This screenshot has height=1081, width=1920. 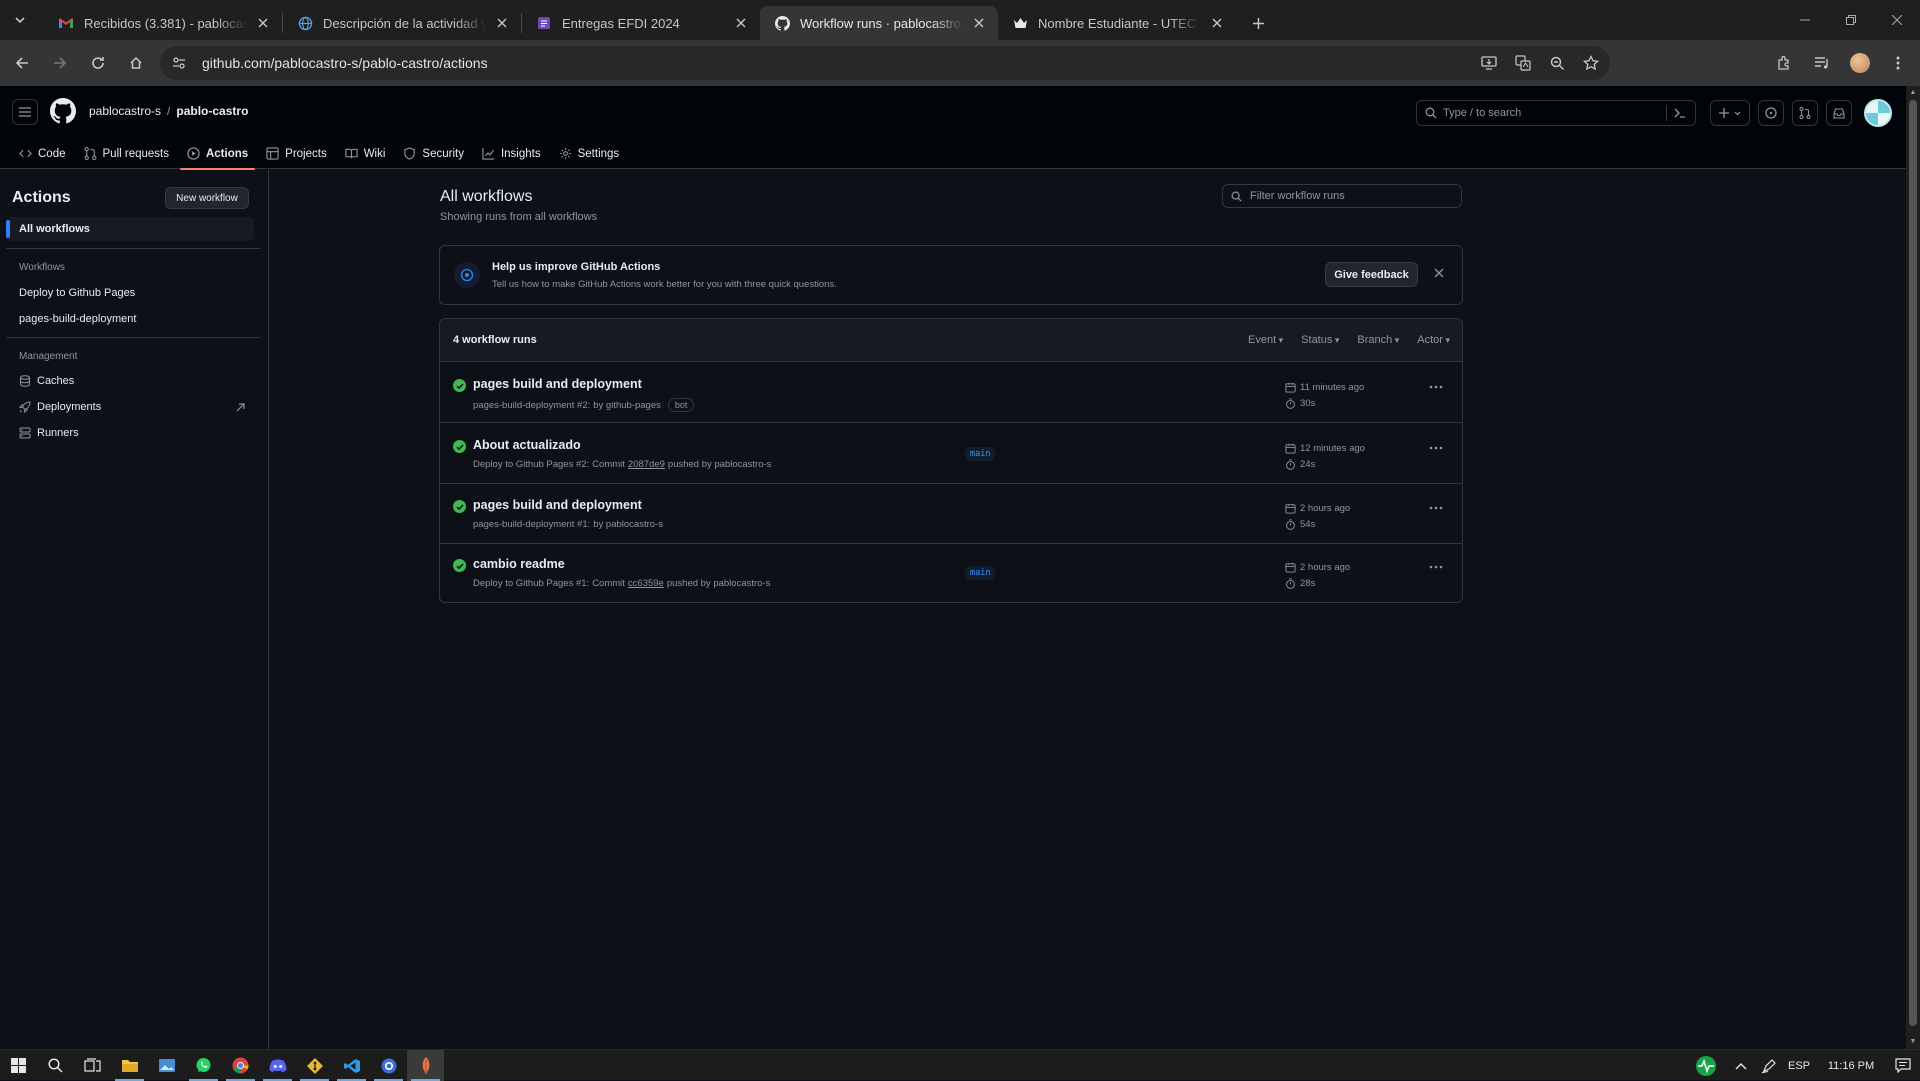 What do you see at coordinates (92, 1065) in the screenshot?
I see `task-view-icon` at bounding box center [92, 1065].